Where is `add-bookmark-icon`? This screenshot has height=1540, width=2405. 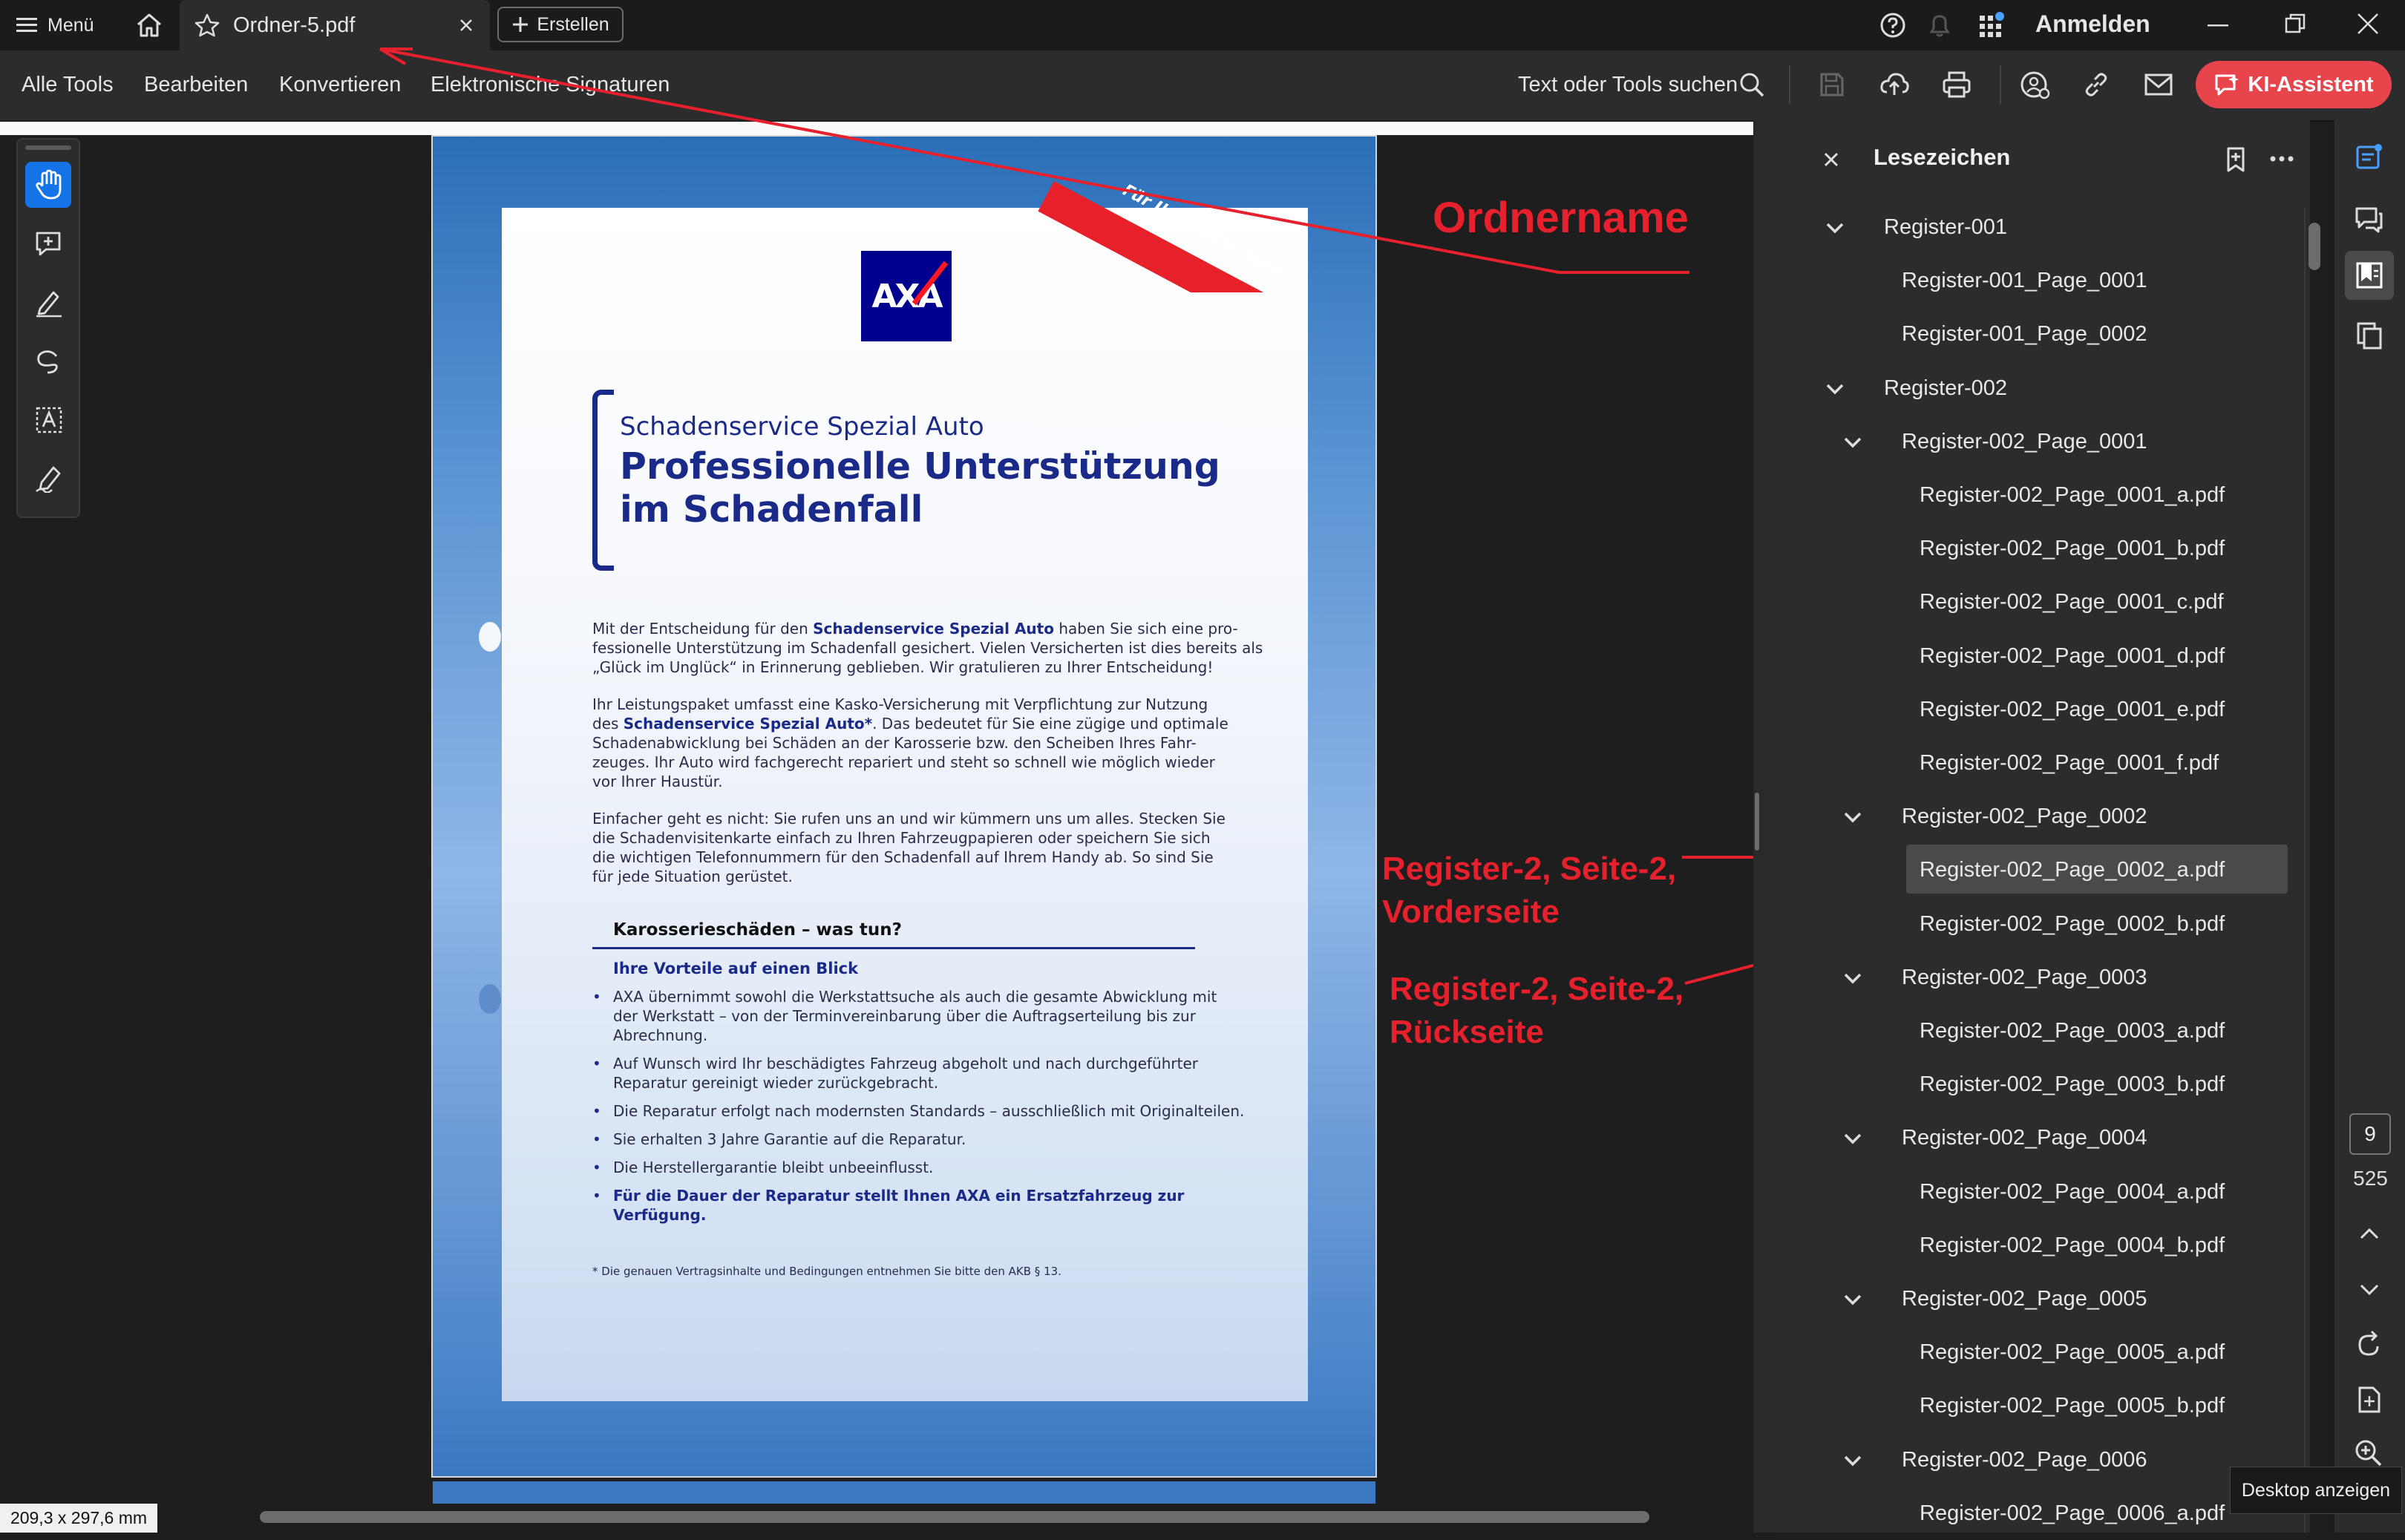
add-bookmark-icon is located at coordinates (2237, 160).